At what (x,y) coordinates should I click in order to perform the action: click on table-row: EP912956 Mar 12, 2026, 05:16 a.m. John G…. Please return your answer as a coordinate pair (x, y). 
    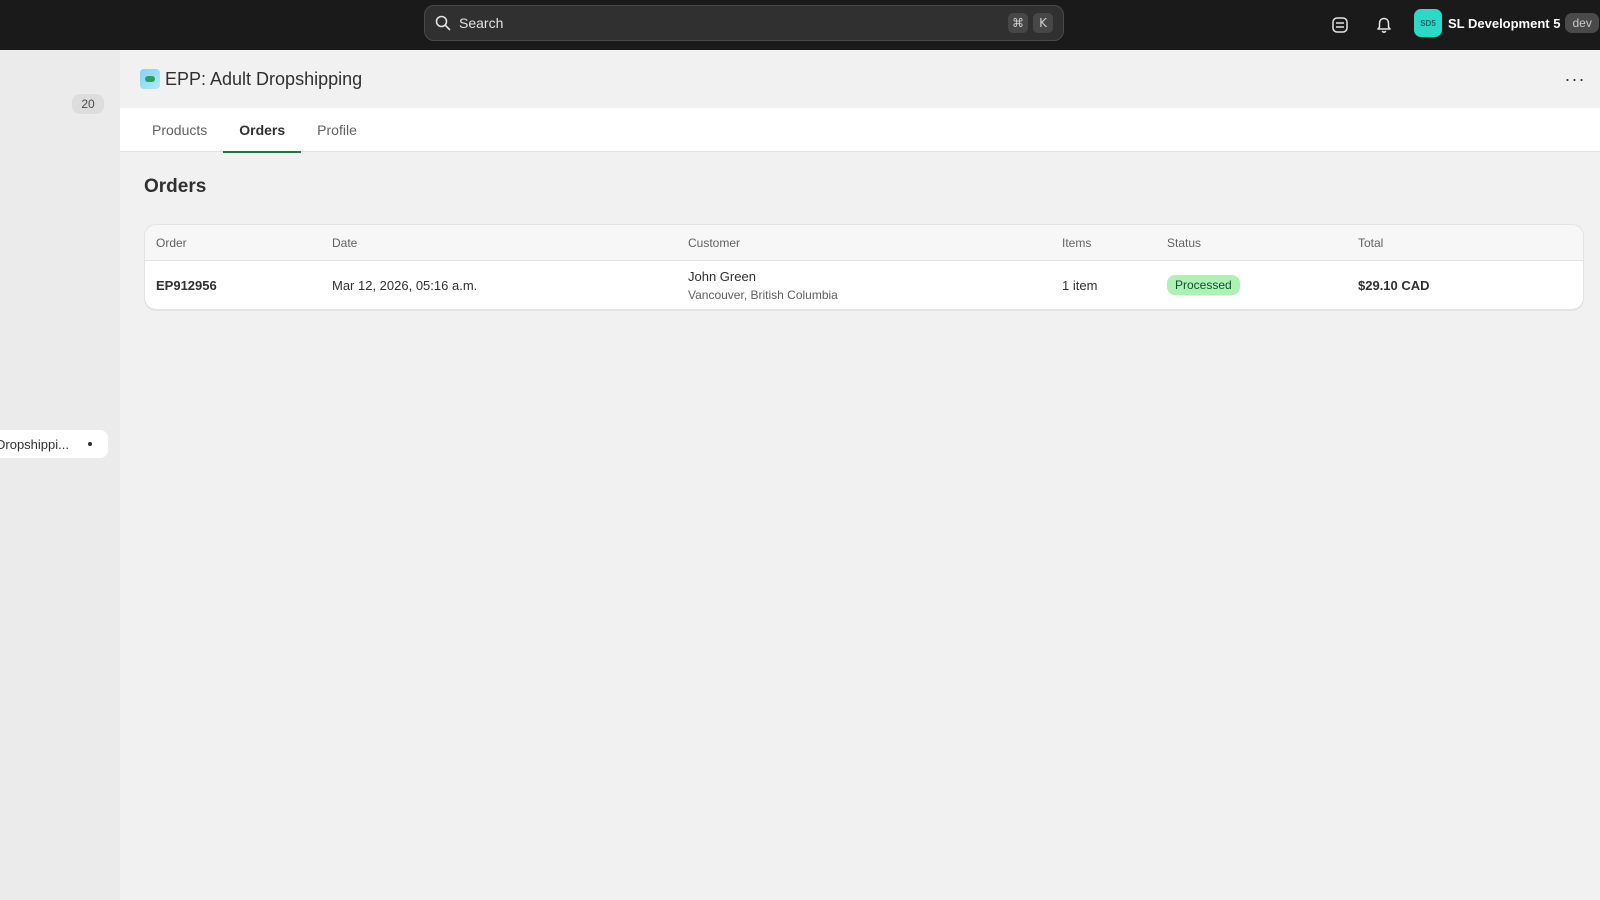
    Looking at the image, I should click on (864, 285).